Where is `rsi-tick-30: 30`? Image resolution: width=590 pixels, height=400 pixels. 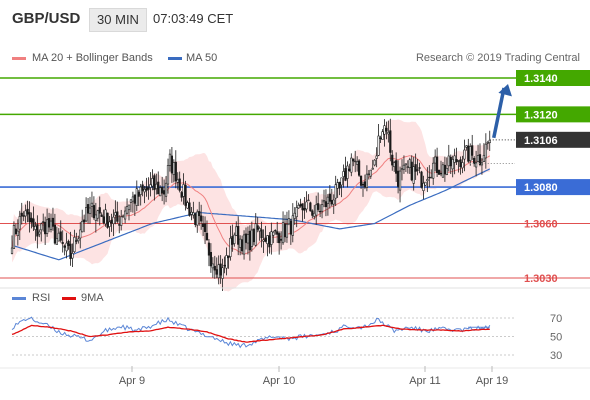 rsi-tick-30: 30 is located at coordinates (556, 356).